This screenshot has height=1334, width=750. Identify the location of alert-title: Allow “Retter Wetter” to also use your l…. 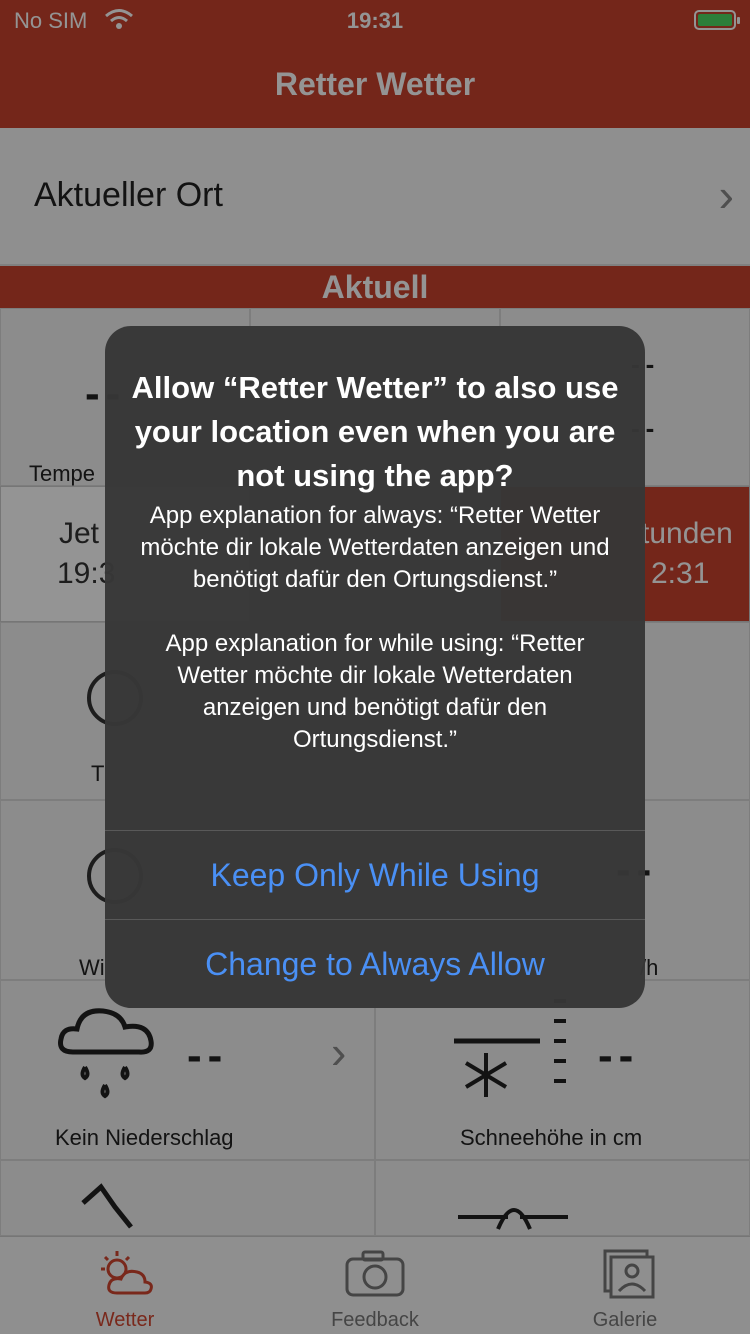
(375, 431).